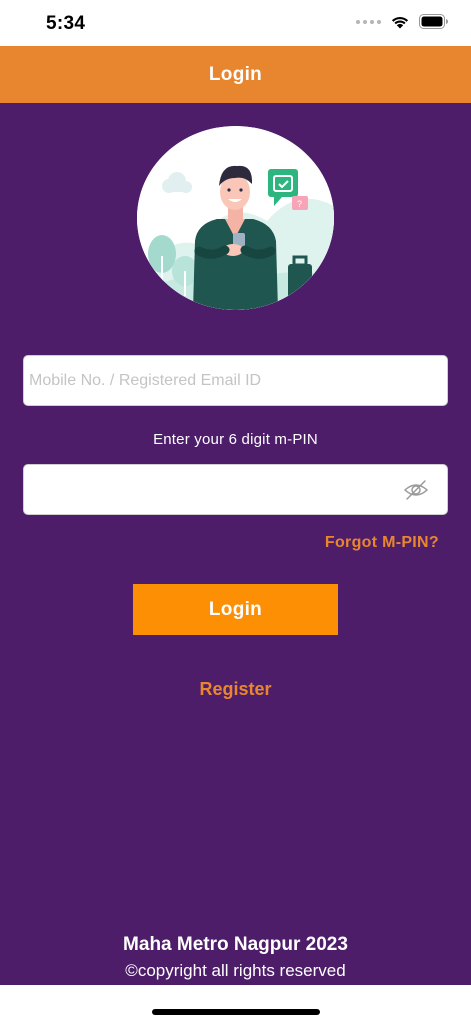  Describe the element at coordinates (235, 439) in the screenshot. I see `pin-label: Enter your 6 digit m-PIN` at that location.